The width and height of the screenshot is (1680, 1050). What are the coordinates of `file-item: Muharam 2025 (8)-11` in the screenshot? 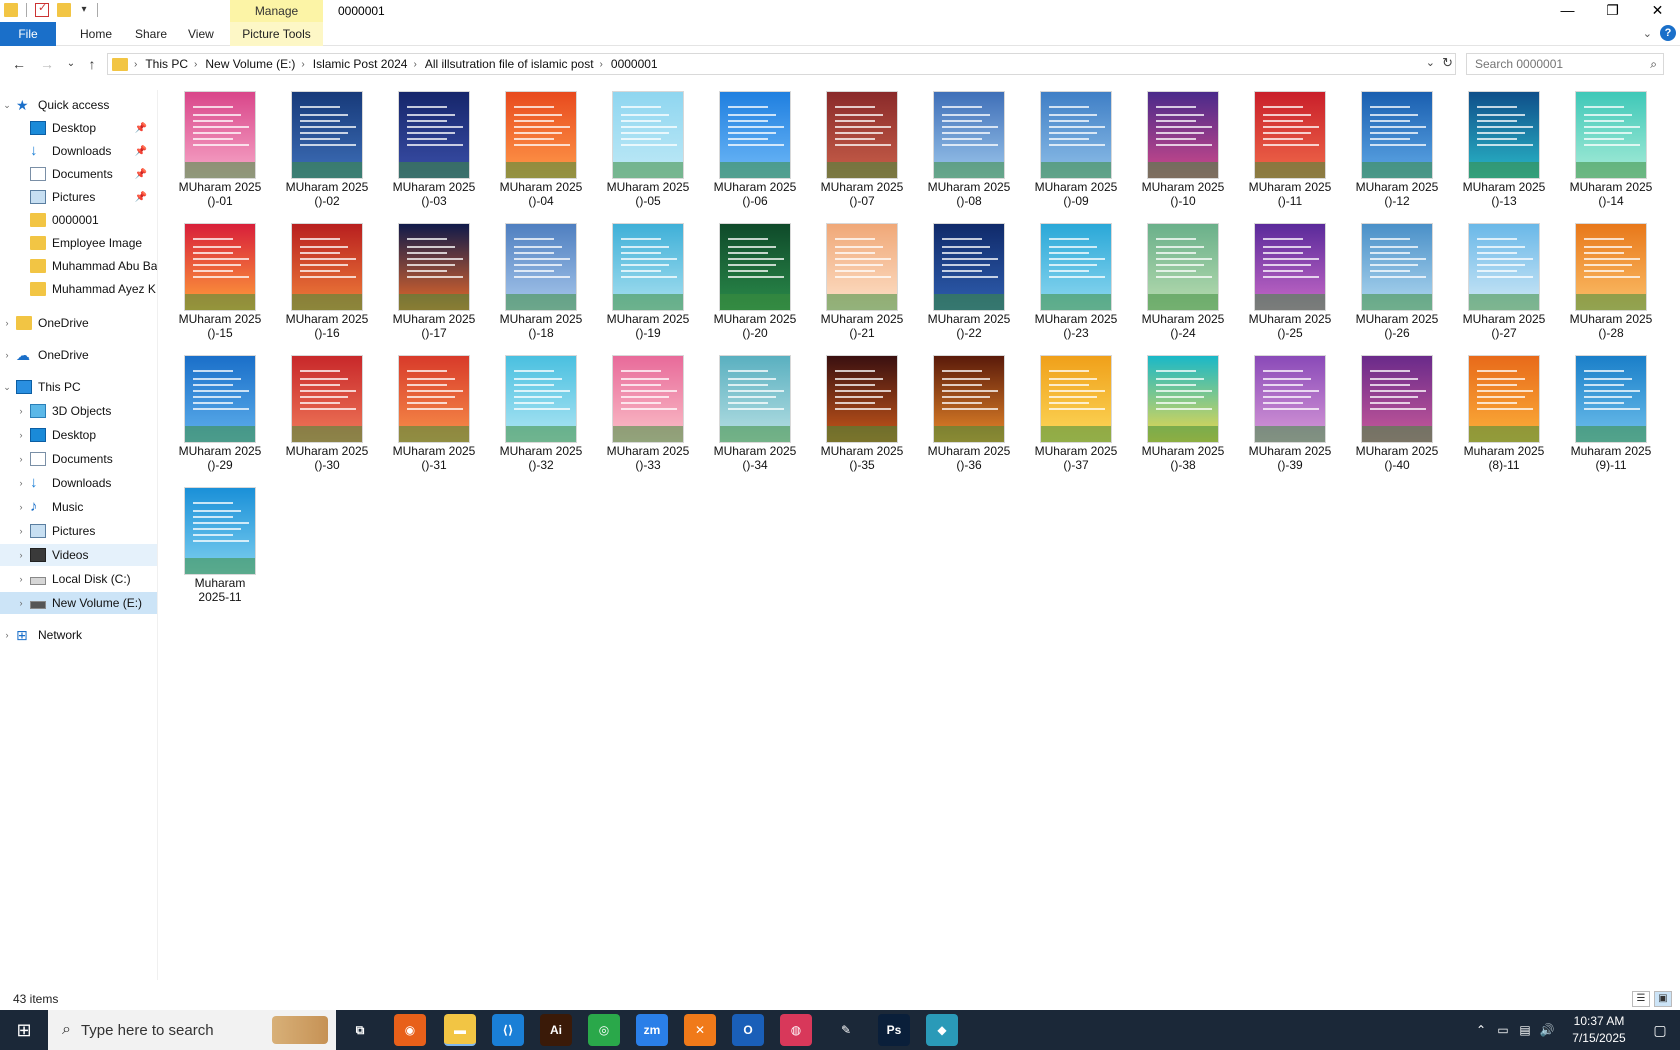 It's located at (1504, 413).